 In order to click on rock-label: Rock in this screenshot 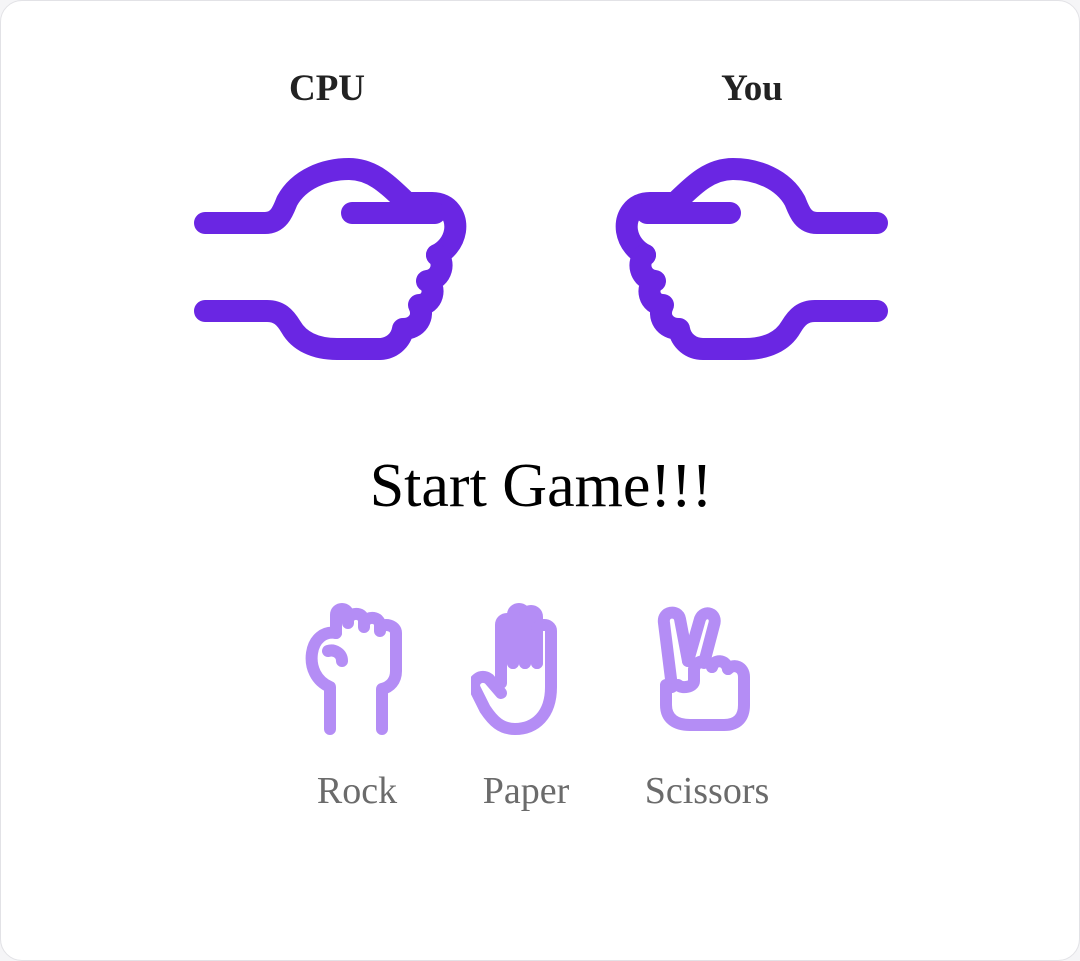, I will do `click(357, 791)`.